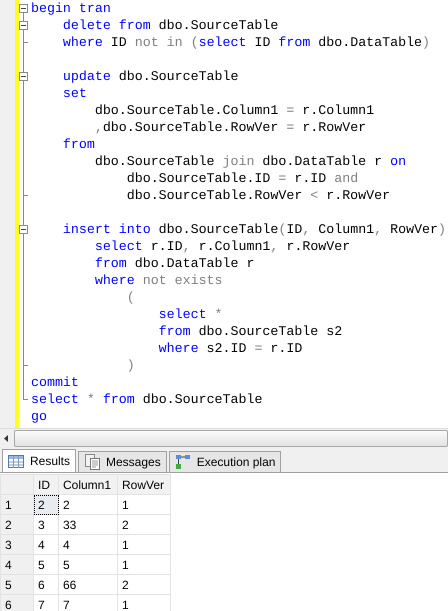 The width and height of the screenshot is (448, 611). I want to click on code-line: dbo.SourceTable.RowVer < r.RowVer, so click(258, 195).